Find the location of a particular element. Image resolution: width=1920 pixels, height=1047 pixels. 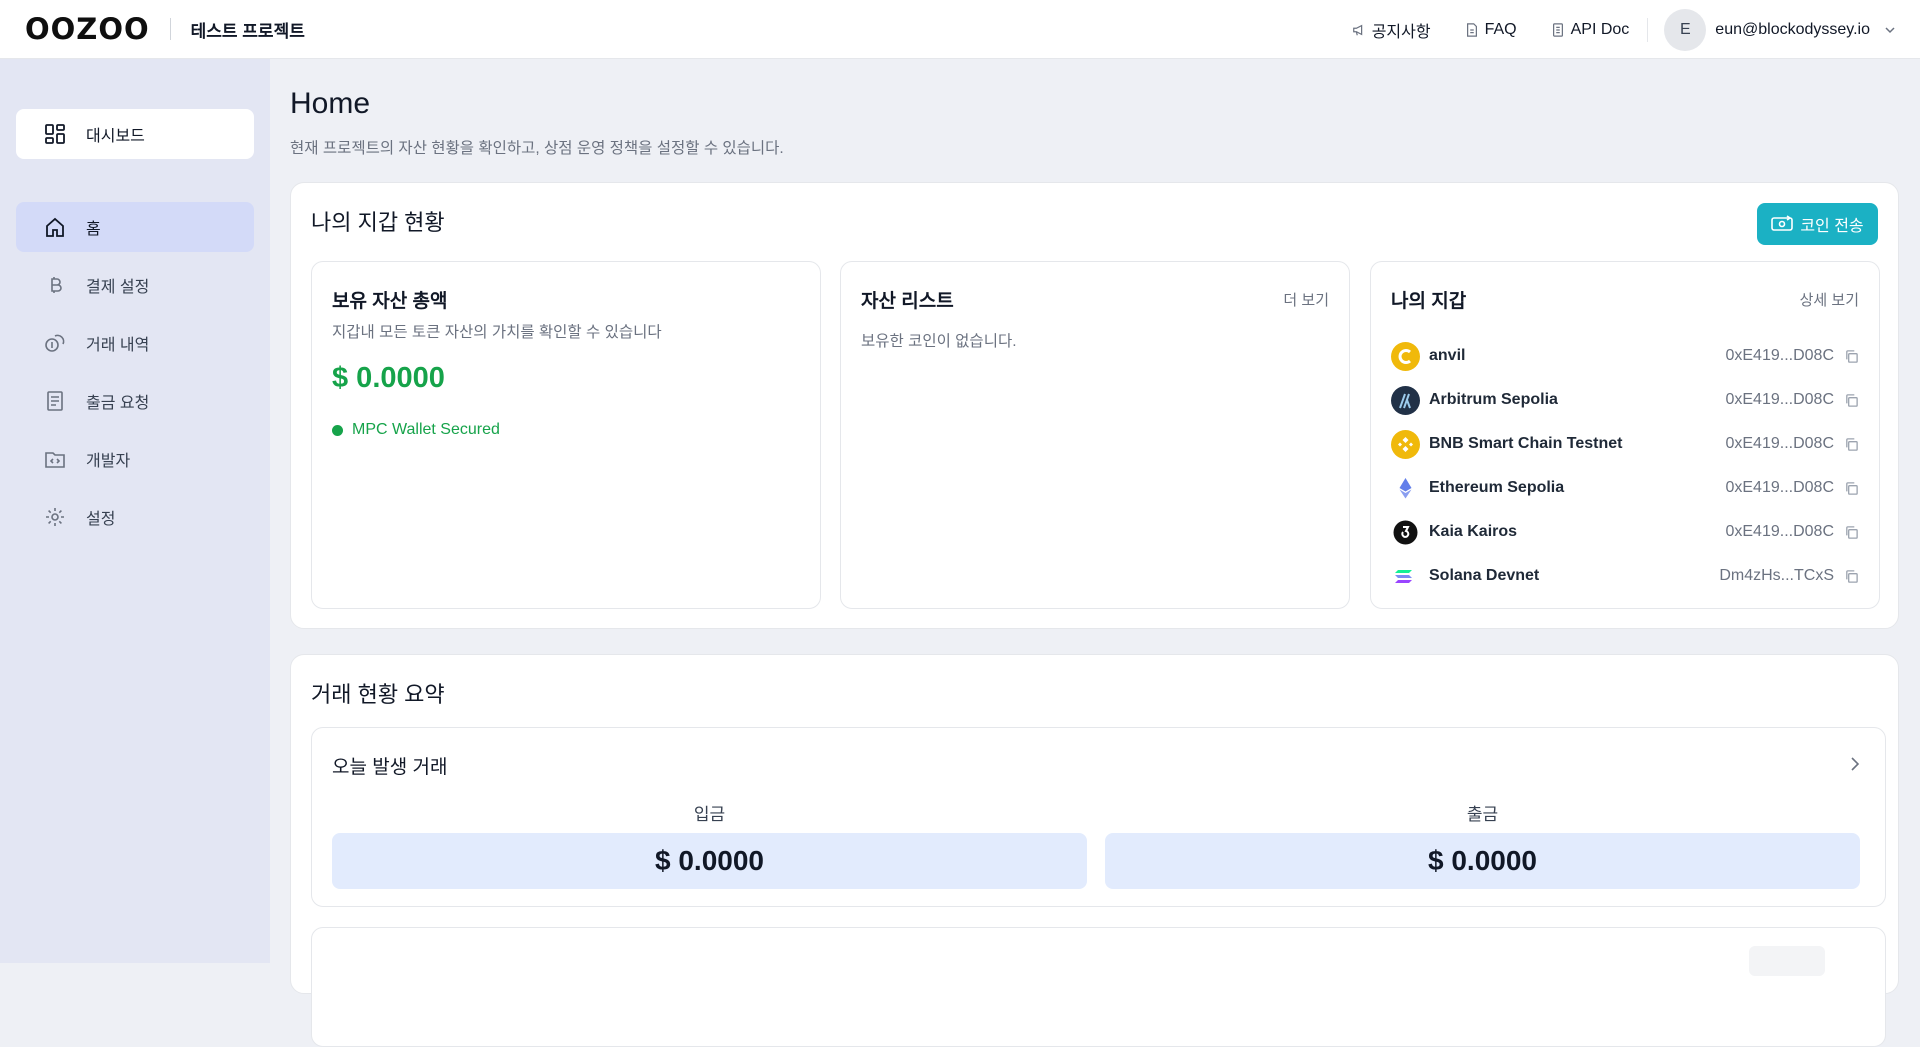

megaphone-icon is located at coordinates (1357, 29).